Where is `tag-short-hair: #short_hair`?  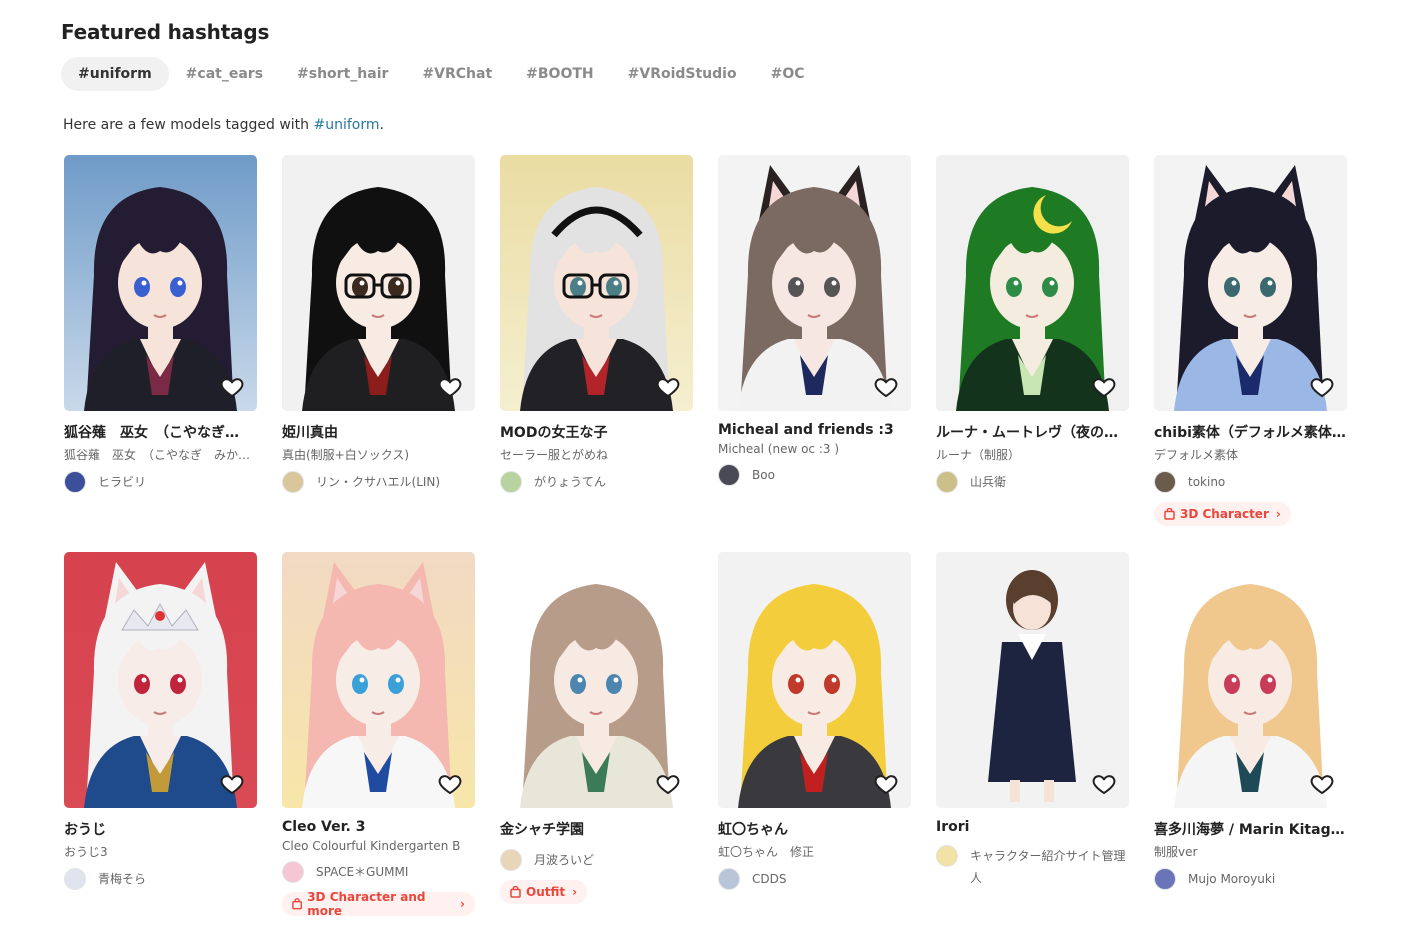
tag-short-hair: #short_hair is located at coordinates (342, 74).